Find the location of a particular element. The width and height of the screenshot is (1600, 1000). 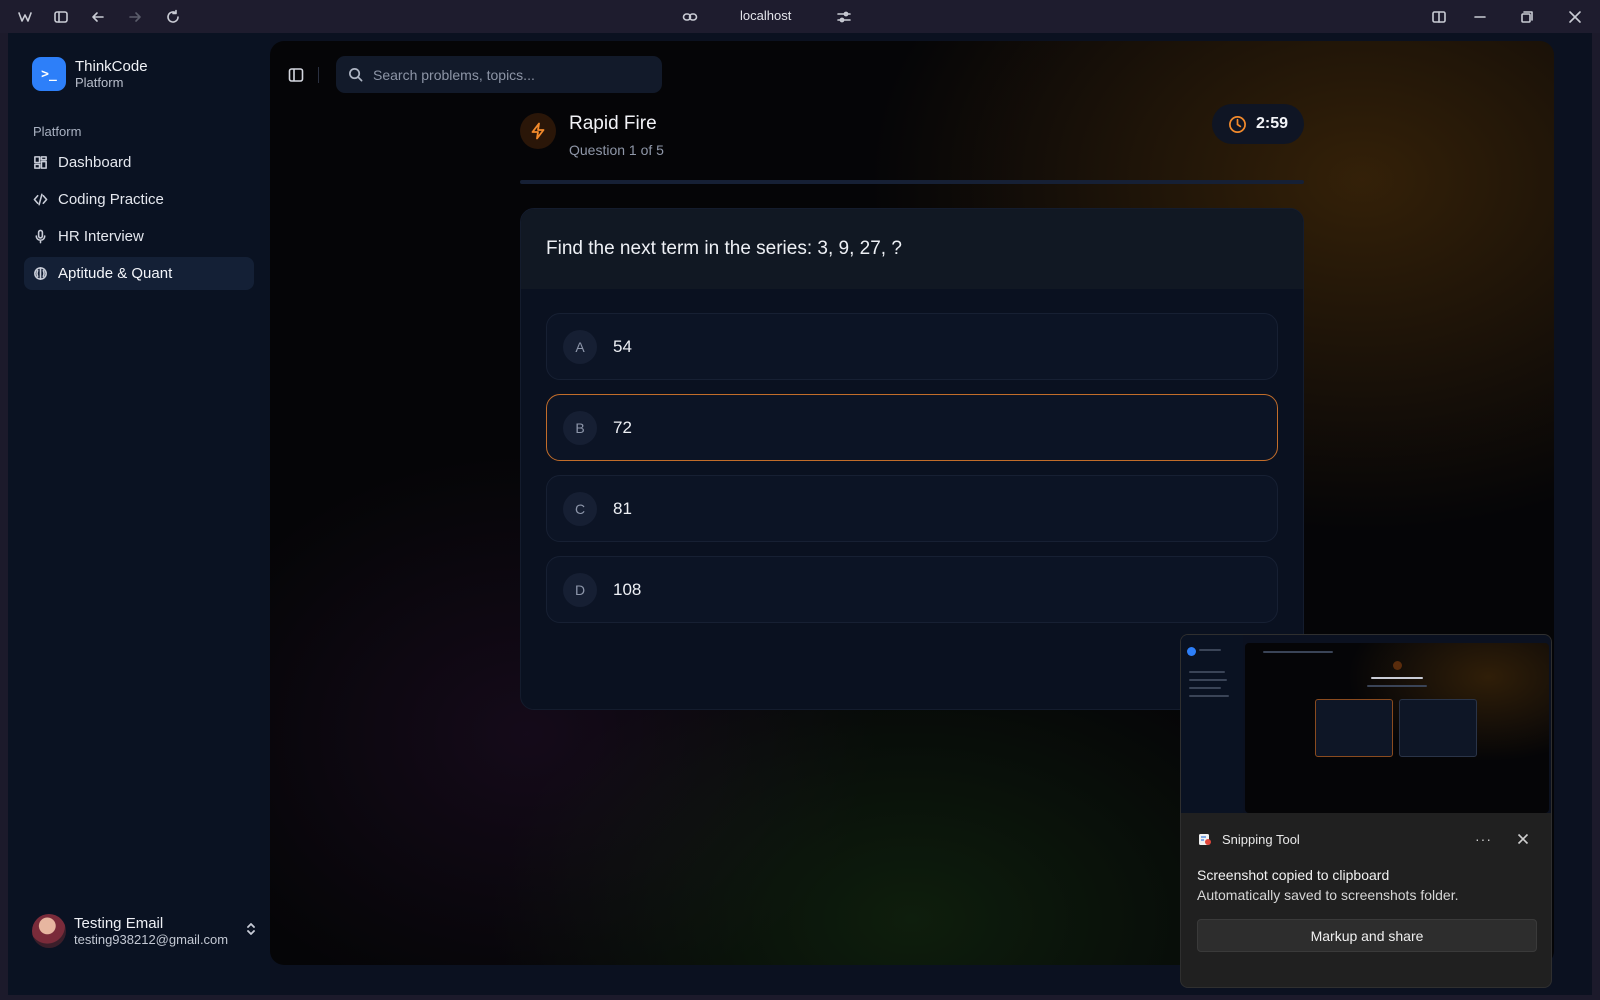

sidebar-panel-icon is located at coordinates (61, 17).